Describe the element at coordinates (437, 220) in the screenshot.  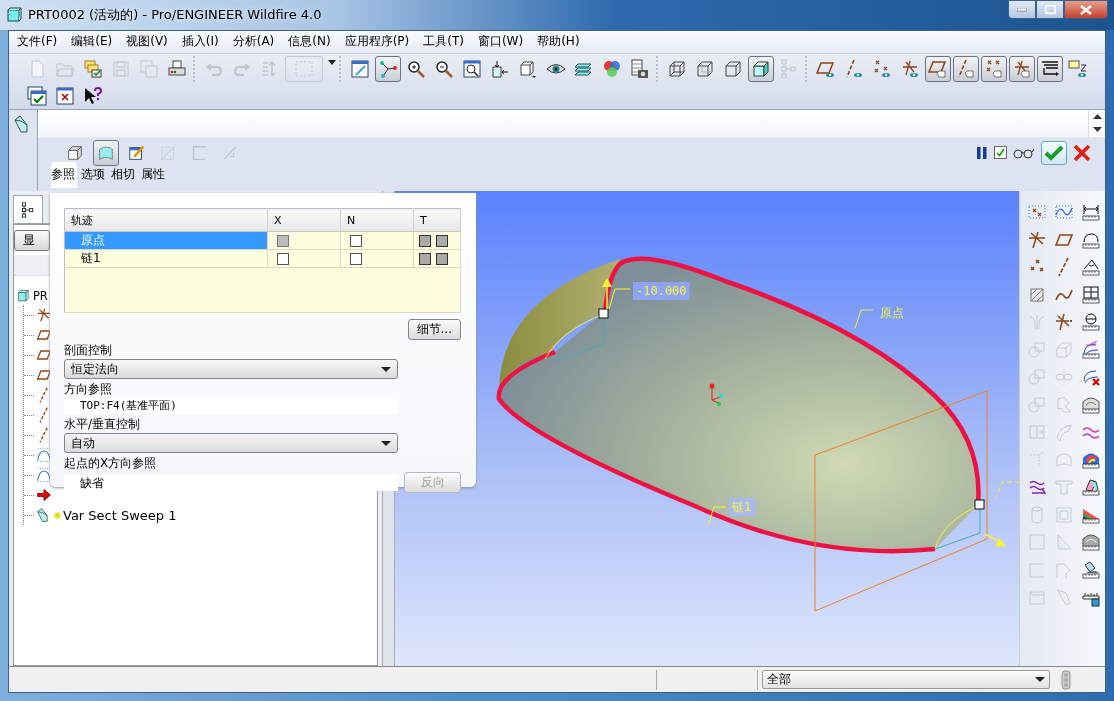
I see `column-header: T` at that location.